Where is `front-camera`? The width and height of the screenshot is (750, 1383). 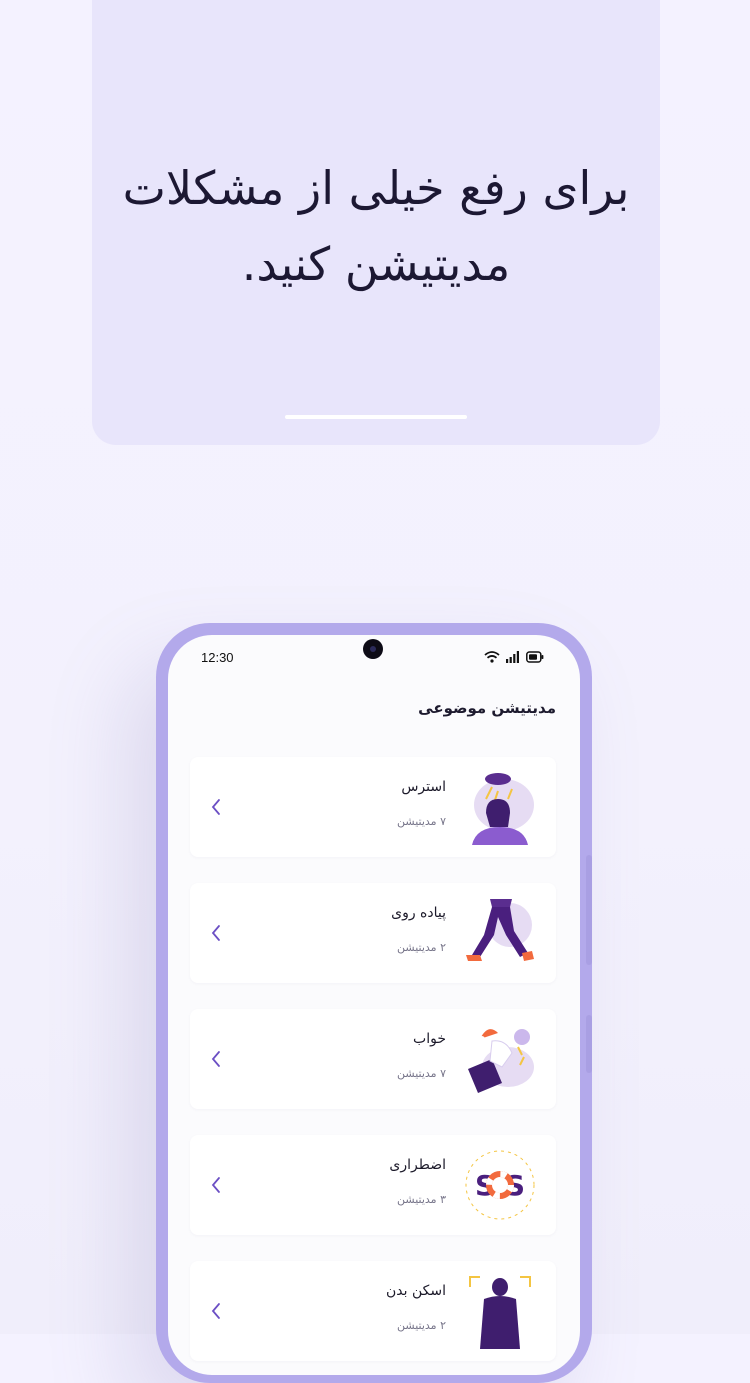
front-camera is located at coordinates (373, 649).